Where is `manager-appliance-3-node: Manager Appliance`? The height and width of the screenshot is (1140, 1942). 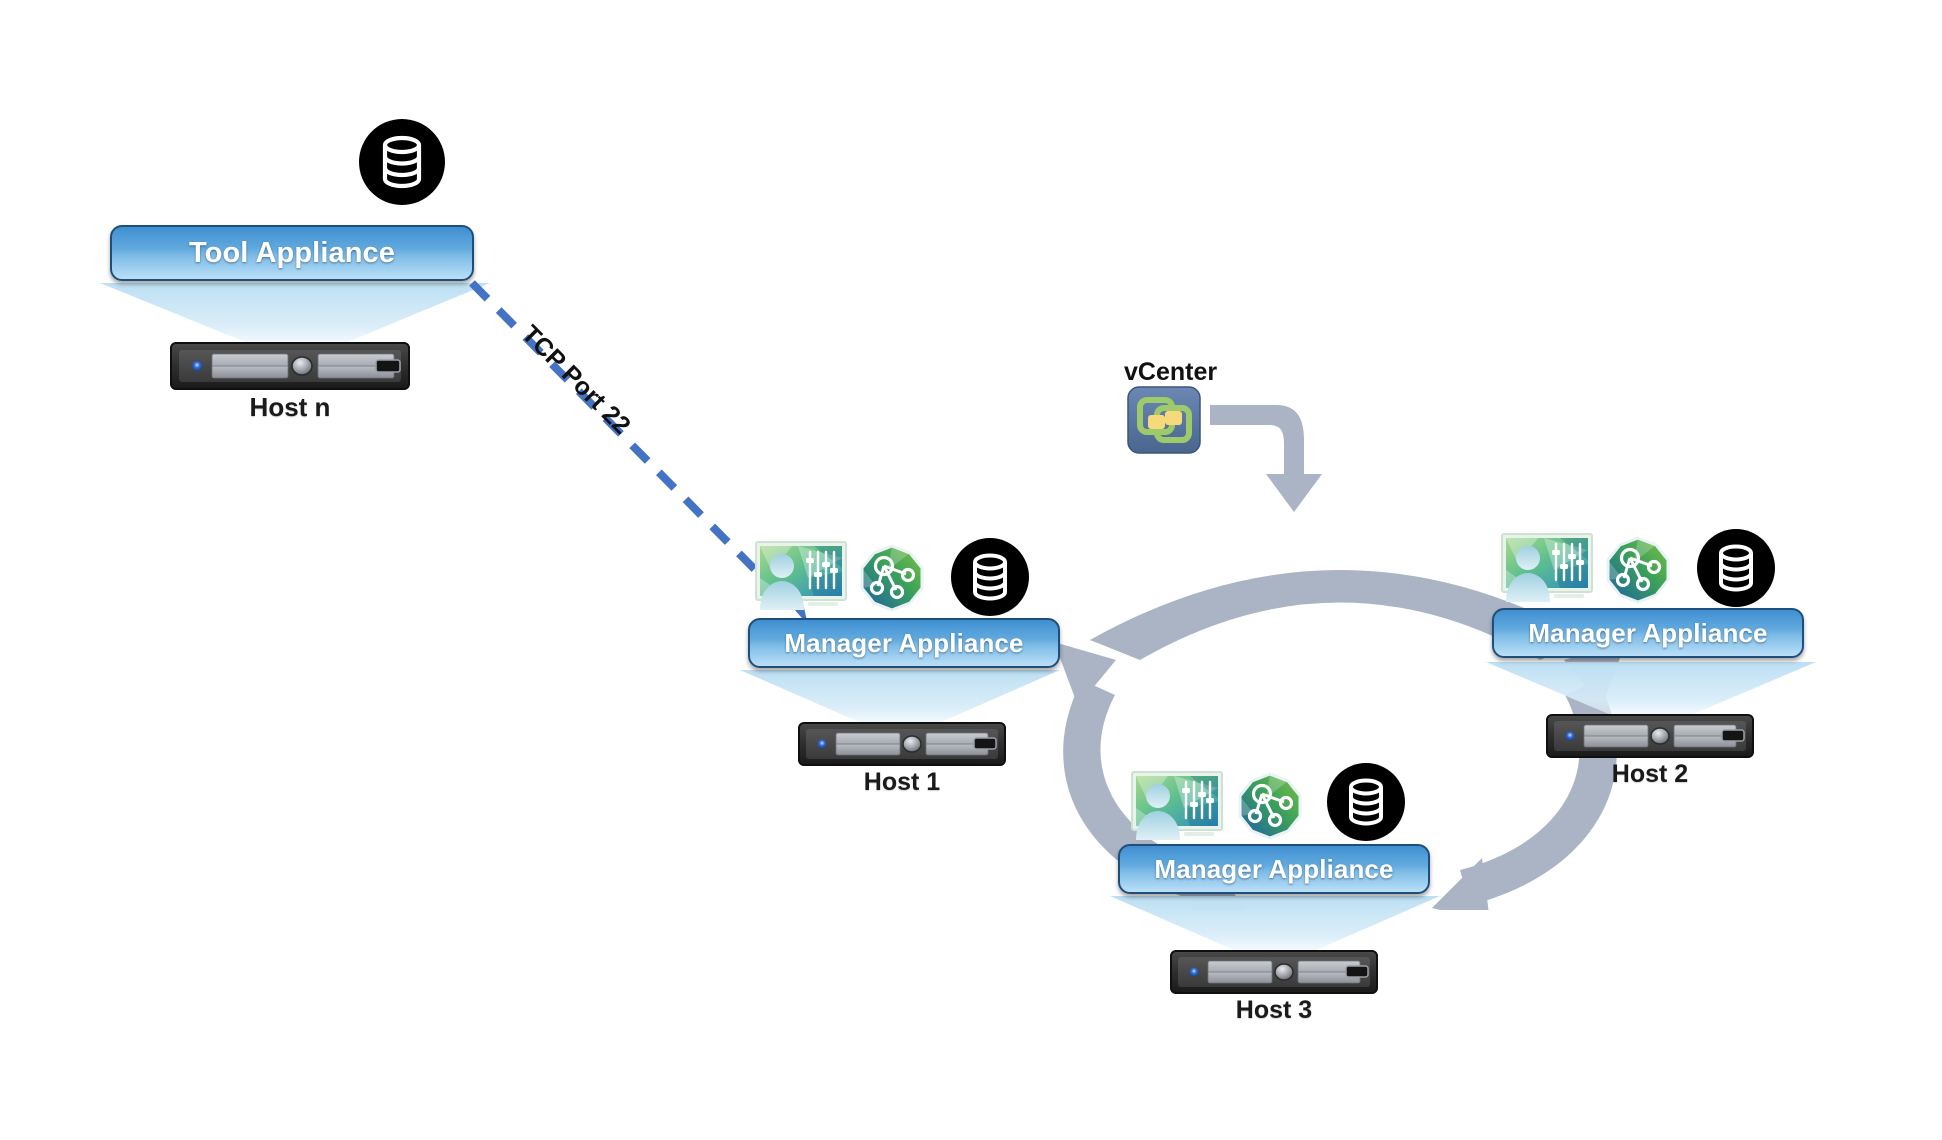 manager-appliance-3-node: Manager Appliance is located at coordinates (1274, 869).